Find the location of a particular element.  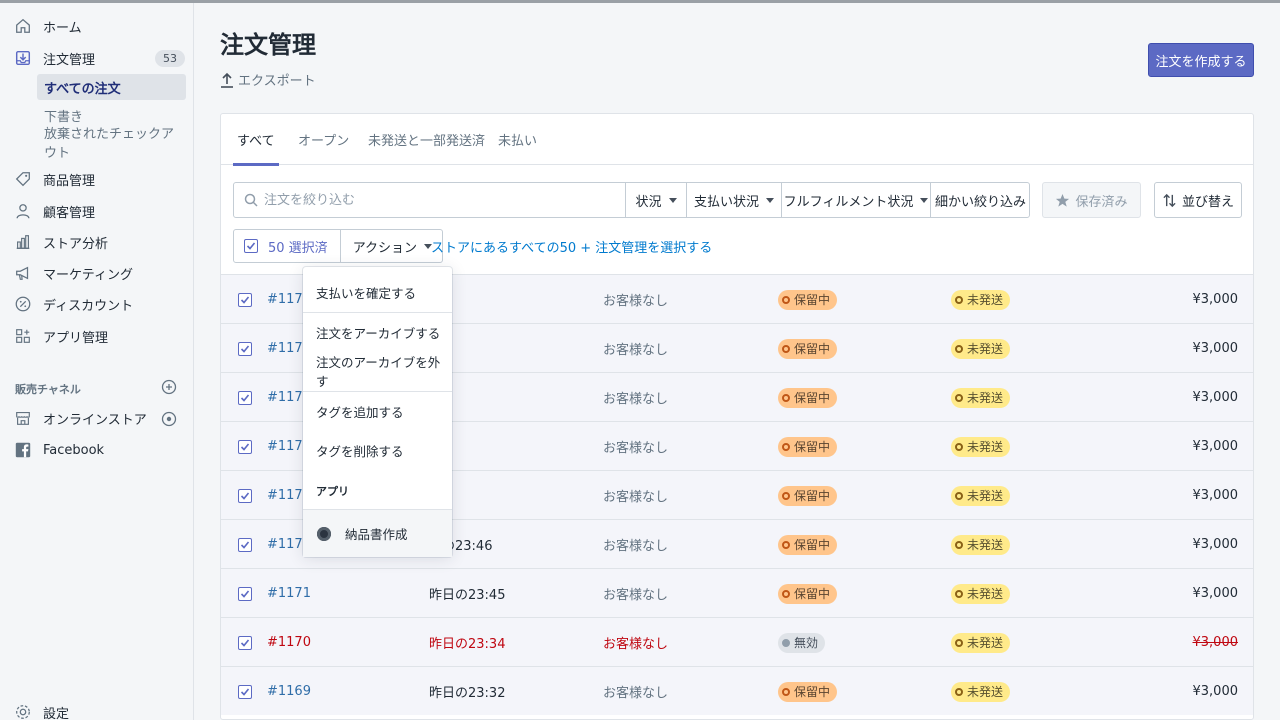

sort-button: 並び替え is located at coordinates (1198, 200).